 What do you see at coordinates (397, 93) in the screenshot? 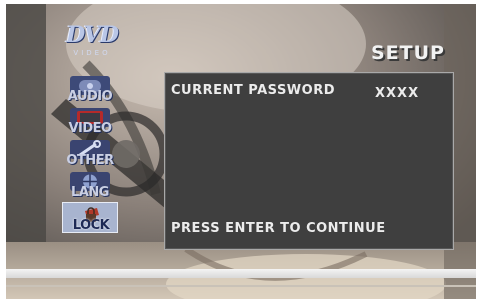
I see `current-password-value: XXXX` at bounding box center [397, 93].